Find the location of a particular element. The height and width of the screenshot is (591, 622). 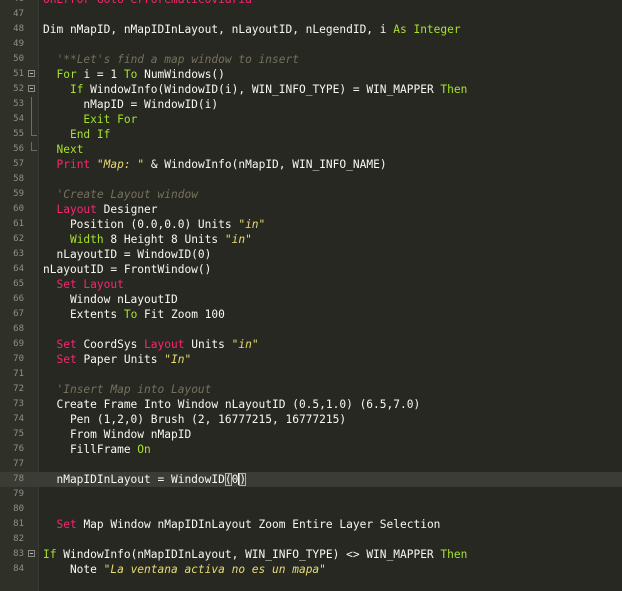

line-number: 52 is located at coordinates (18, 89).